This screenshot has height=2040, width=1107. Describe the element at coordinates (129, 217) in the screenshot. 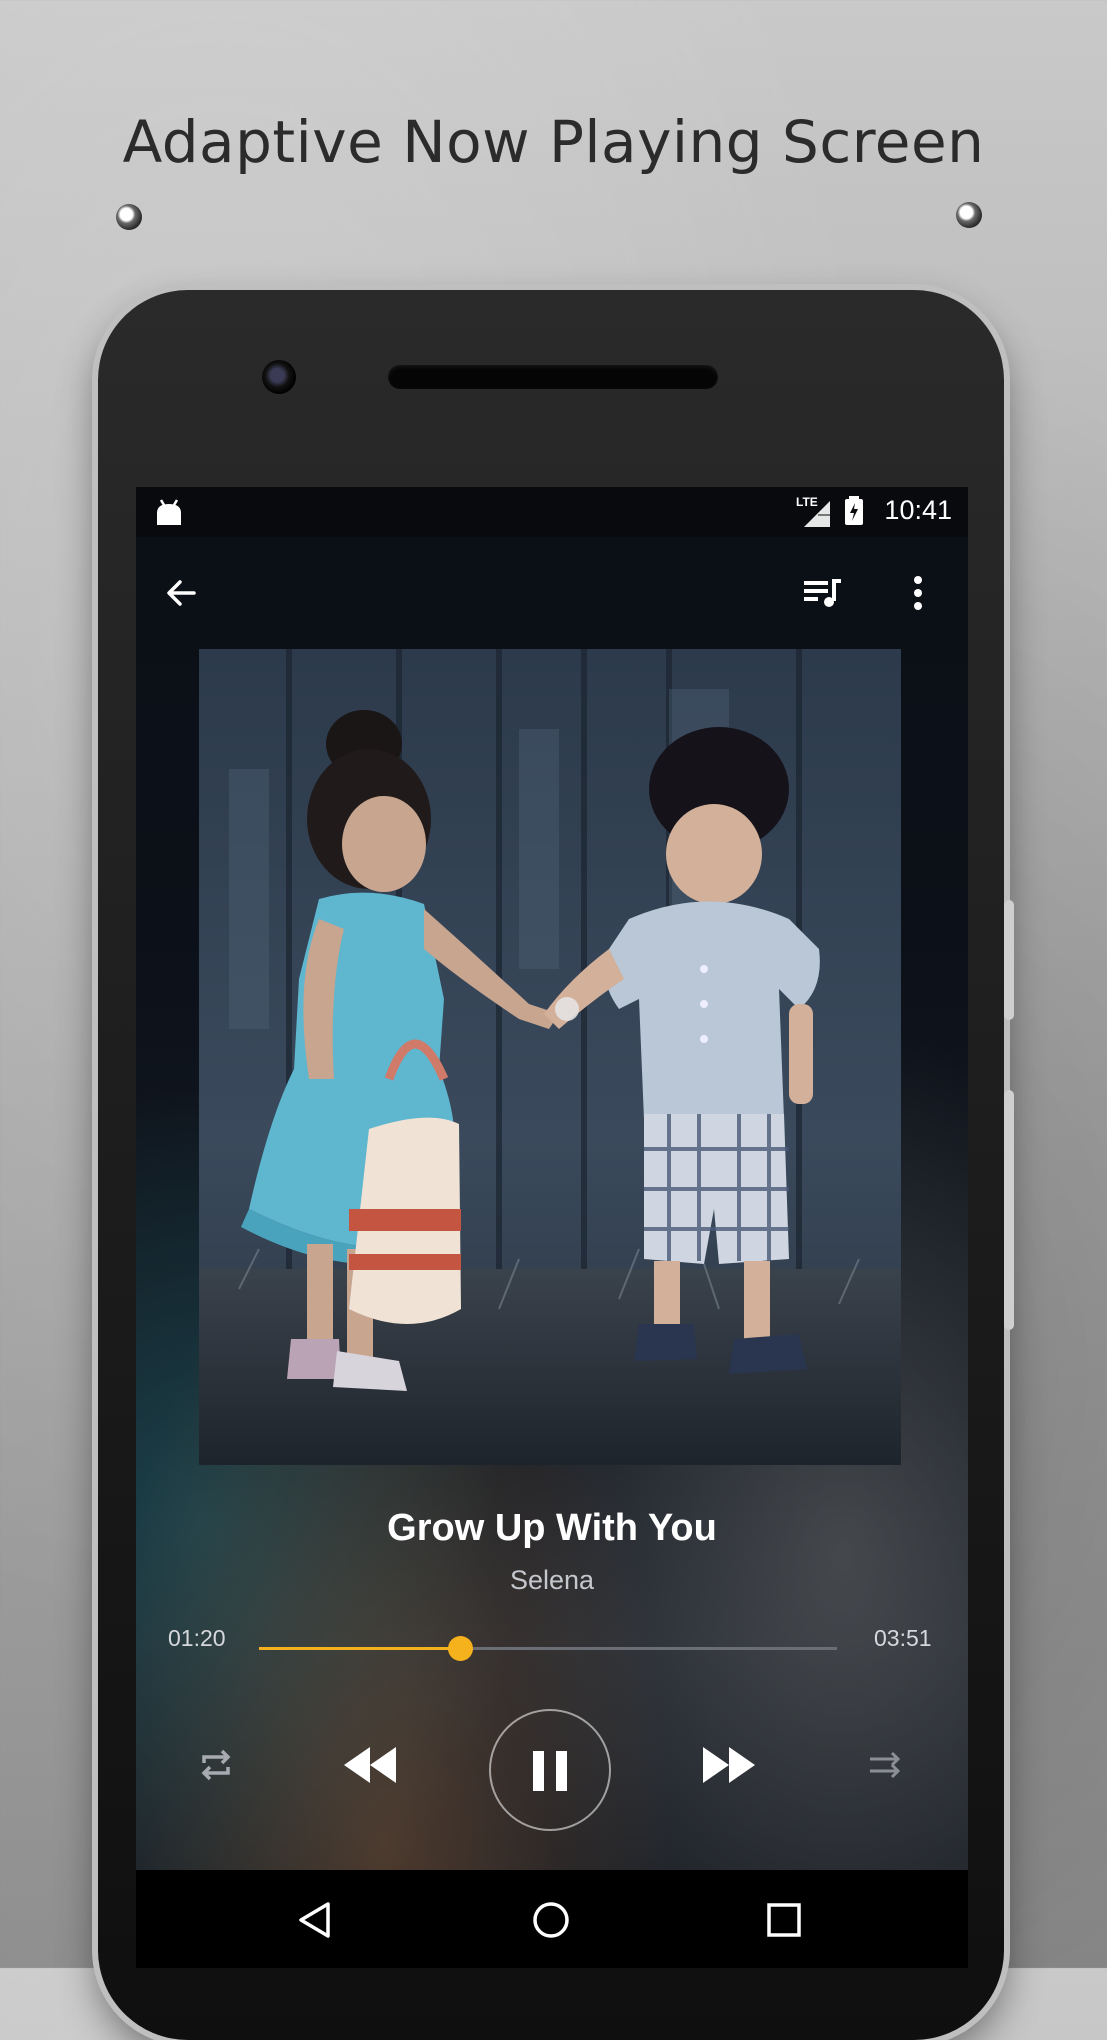

I see `screw-left` at that location.